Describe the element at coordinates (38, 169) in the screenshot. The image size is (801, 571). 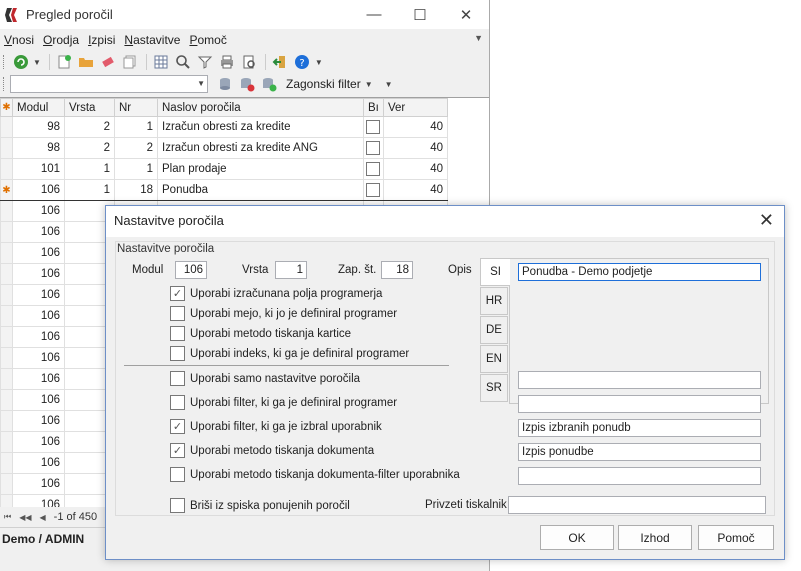
I see `cell-modul: 101` at that location.